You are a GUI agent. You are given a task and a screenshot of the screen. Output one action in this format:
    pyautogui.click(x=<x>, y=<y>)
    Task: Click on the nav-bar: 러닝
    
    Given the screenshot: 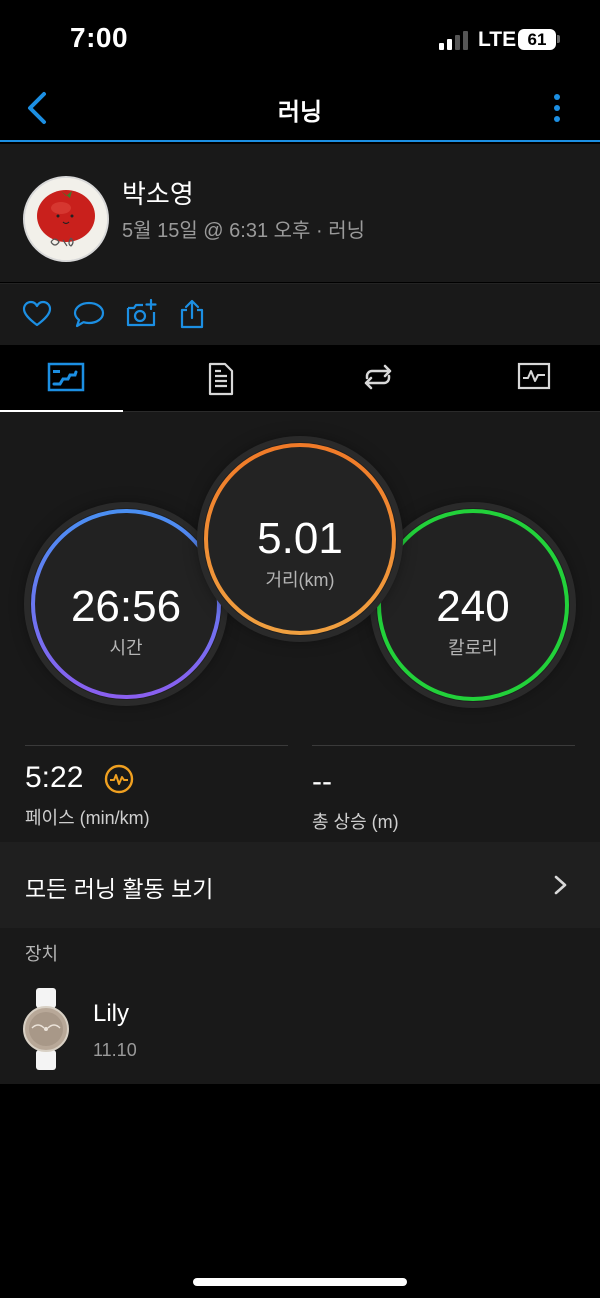 What is the action you would take?
    pyautogui.click(x=300, y=111)
    